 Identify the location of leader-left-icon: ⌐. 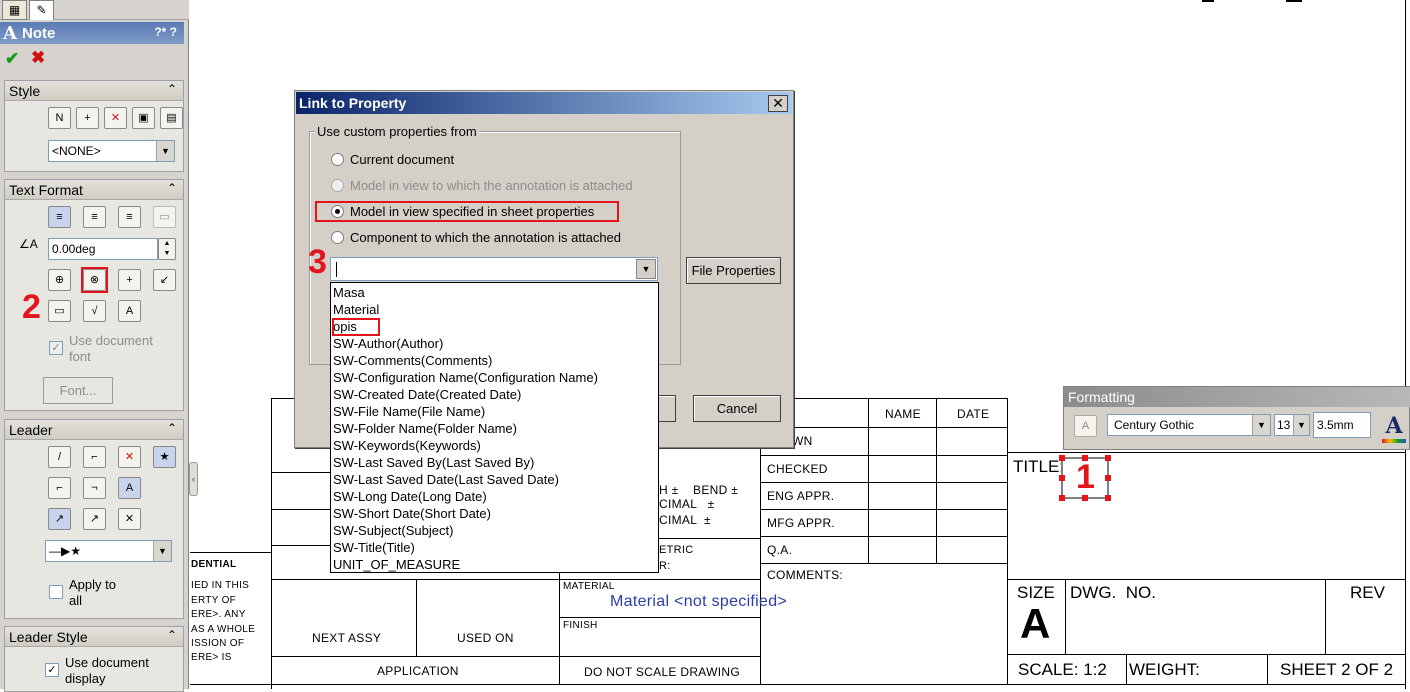
(59, 488).